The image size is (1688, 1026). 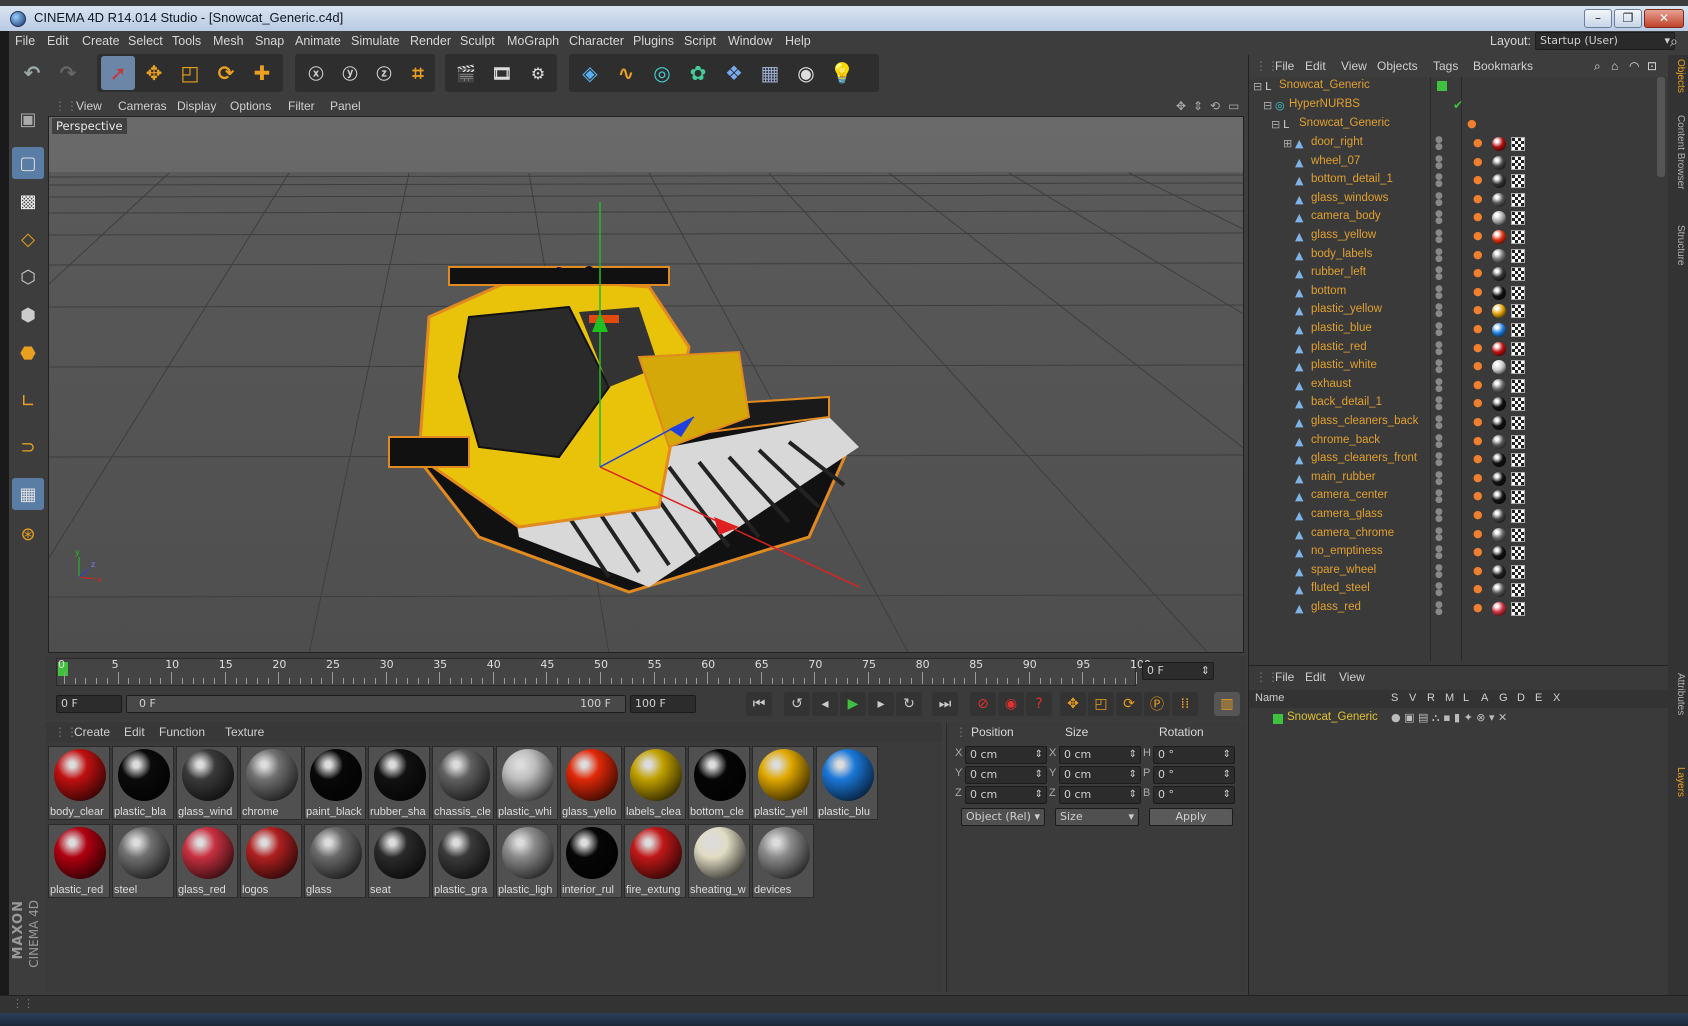 I want to click on material-swatch: labels_clea, so click(x=655, y=783).